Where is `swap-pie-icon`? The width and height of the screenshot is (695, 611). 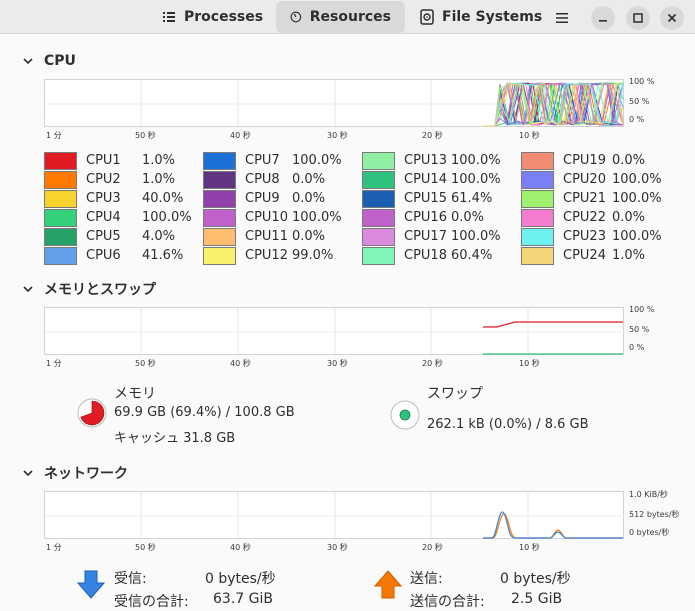 swap-pie-icon is located at coordinates (405, 415).